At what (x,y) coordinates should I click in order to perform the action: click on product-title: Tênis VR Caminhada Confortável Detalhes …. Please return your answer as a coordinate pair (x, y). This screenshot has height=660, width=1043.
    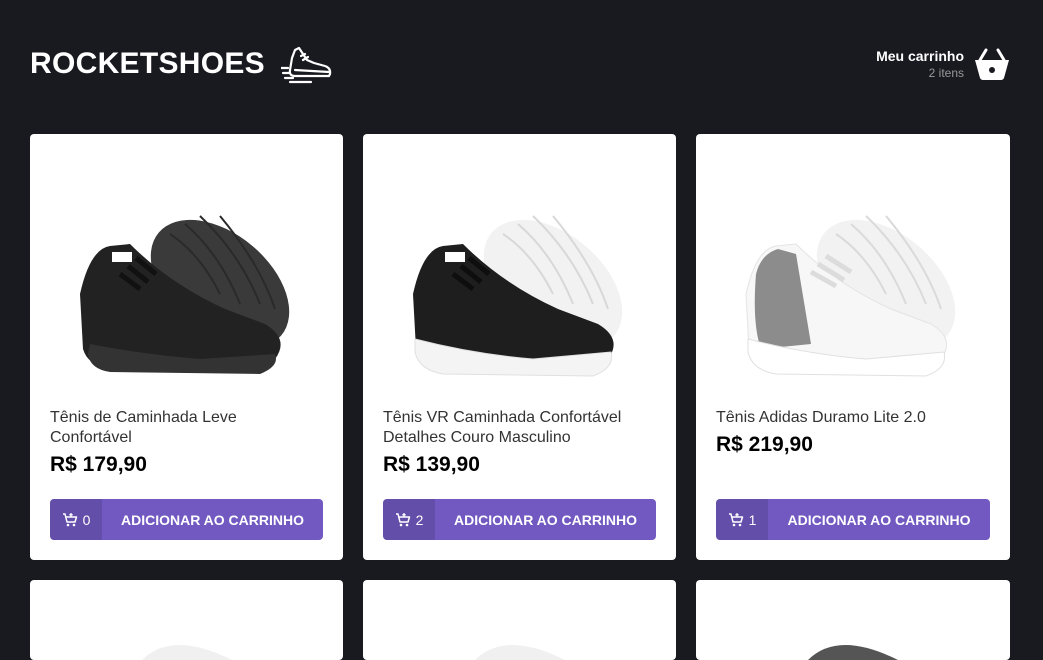
    Looking at the image, I should click on (502, 427).